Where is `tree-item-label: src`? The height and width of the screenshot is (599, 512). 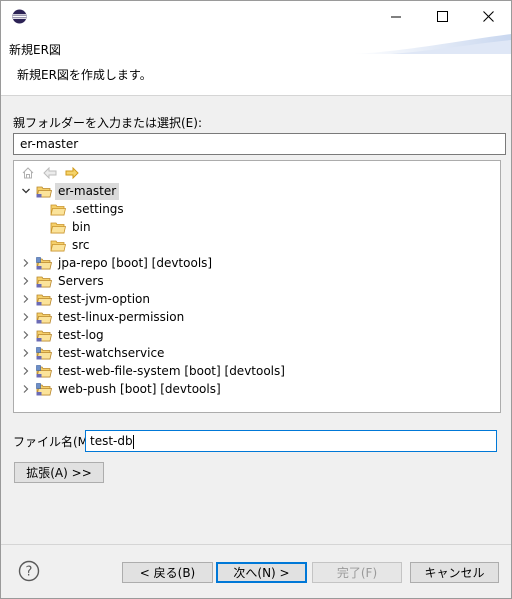 tree-item-label: src is located at coordinates (81, 244).